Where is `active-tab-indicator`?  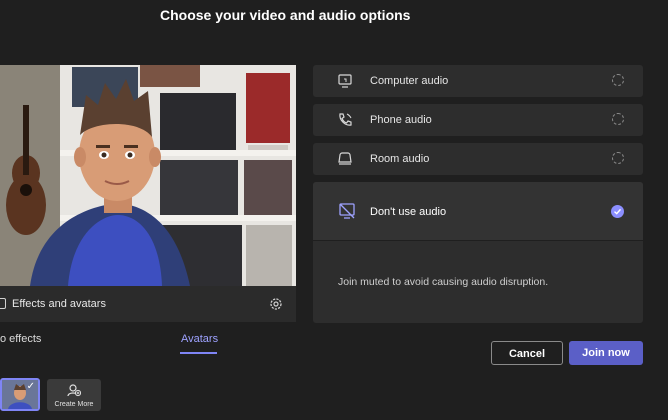
active-tab-indicator is located at coordinates (198, 353).